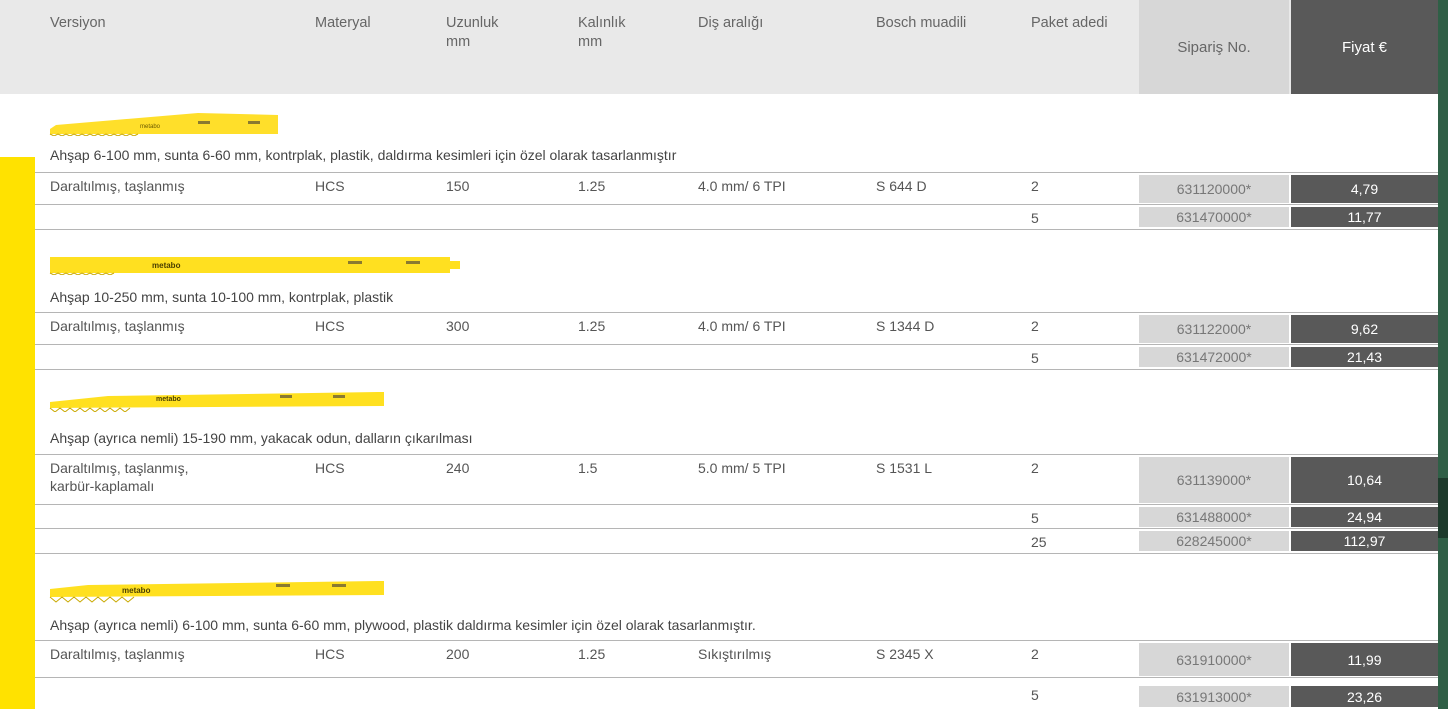 The image size is (1448, 709). What do you see at coordinates (904, 468) in the screenshot?
I see `cell-bosch: S 1531 L` at bounding box center [904, 468].